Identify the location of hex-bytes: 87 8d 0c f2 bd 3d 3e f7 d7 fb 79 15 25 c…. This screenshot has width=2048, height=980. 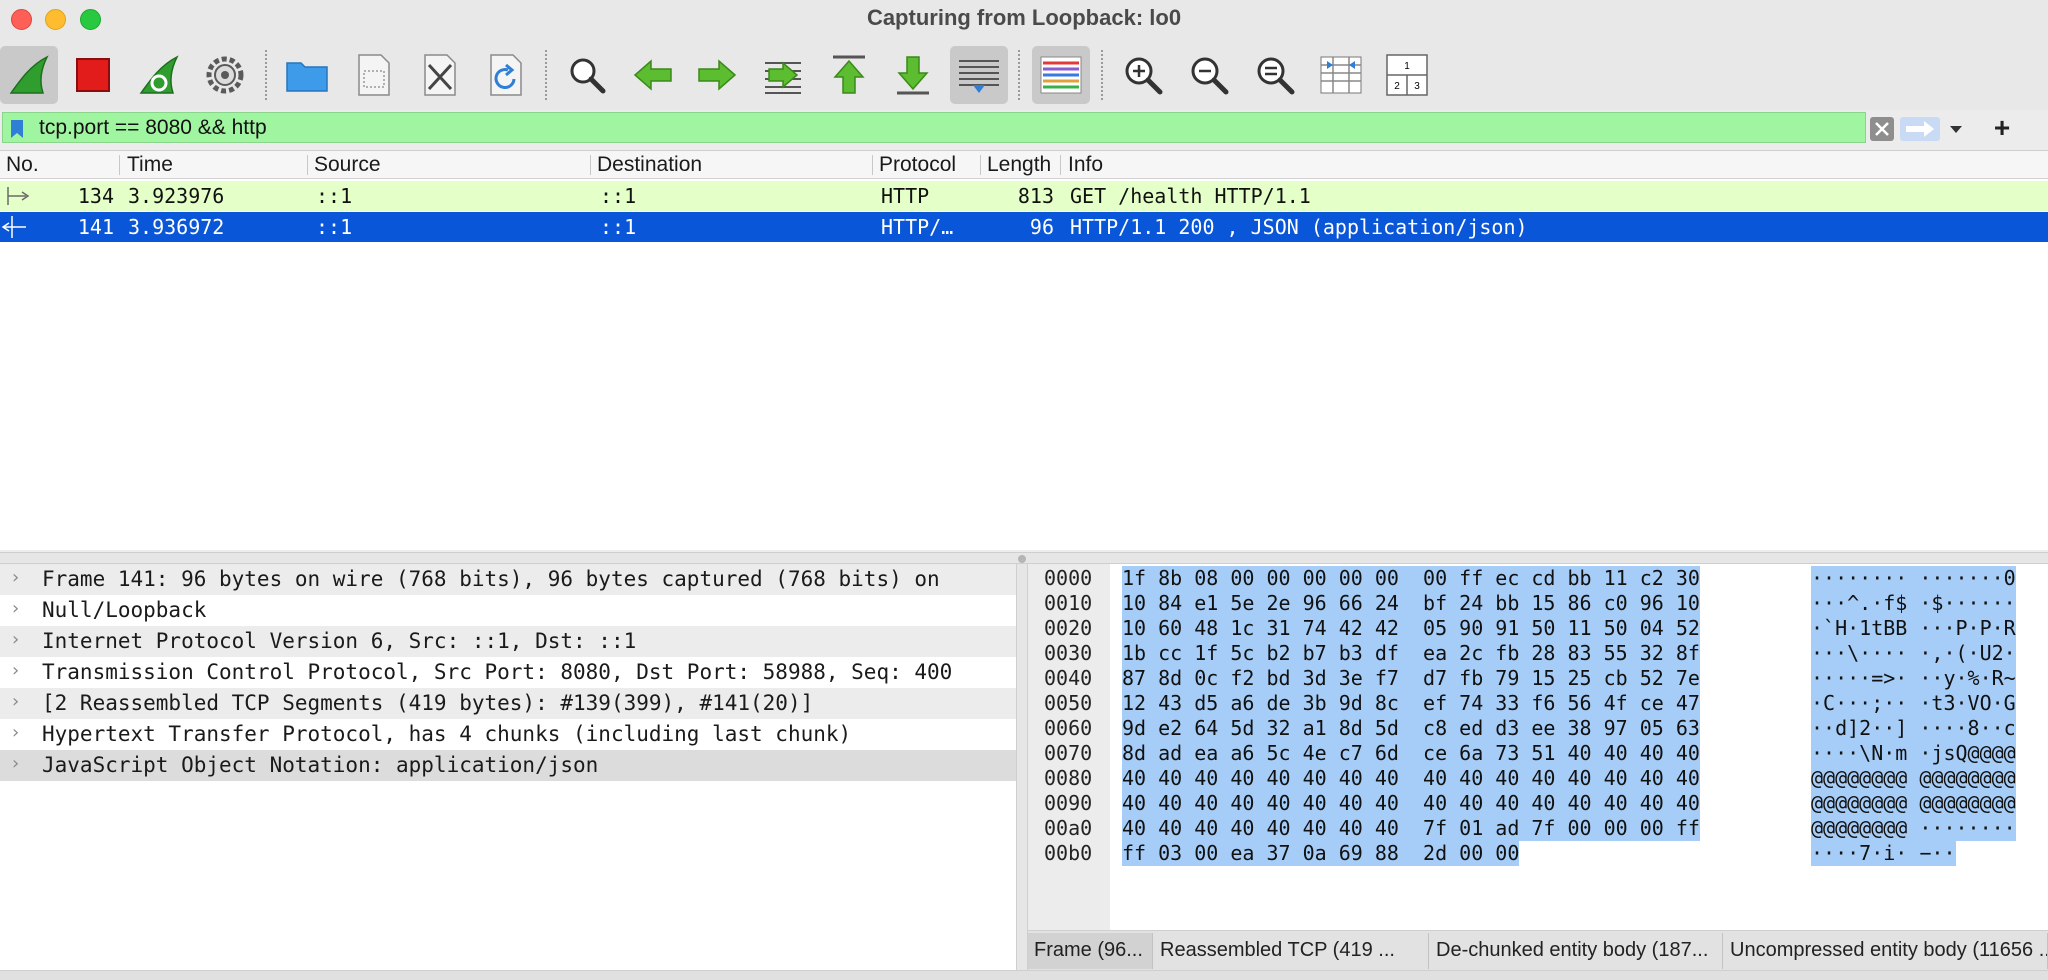
(1411, 678).